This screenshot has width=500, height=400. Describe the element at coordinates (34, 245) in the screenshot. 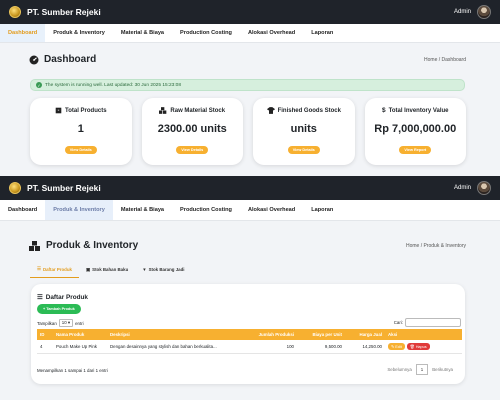

I see `boxes-icon` at that location.